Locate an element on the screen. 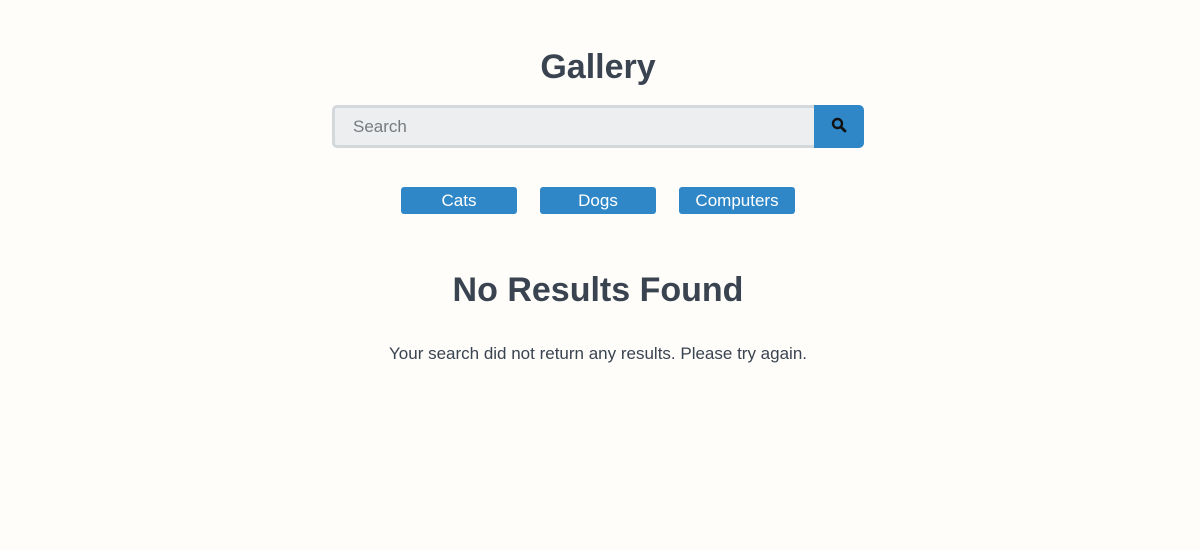 The image size is (1200, 550). search-button is located at coordinates (839, 126).